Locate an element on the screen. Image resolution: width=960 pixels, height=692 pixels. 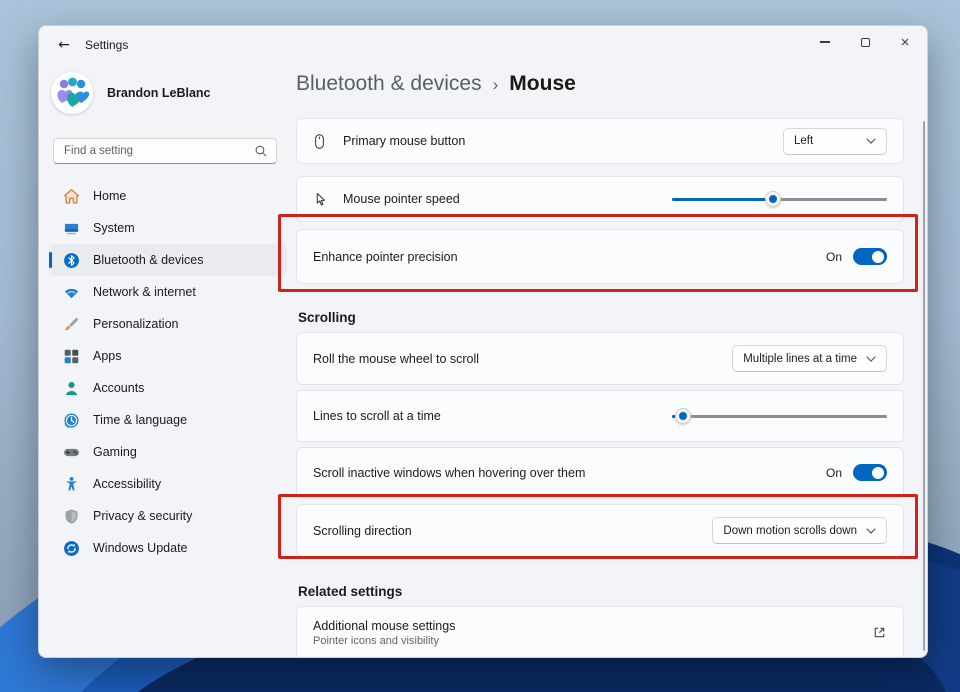
system-icon is located at coordinates (71, 228).